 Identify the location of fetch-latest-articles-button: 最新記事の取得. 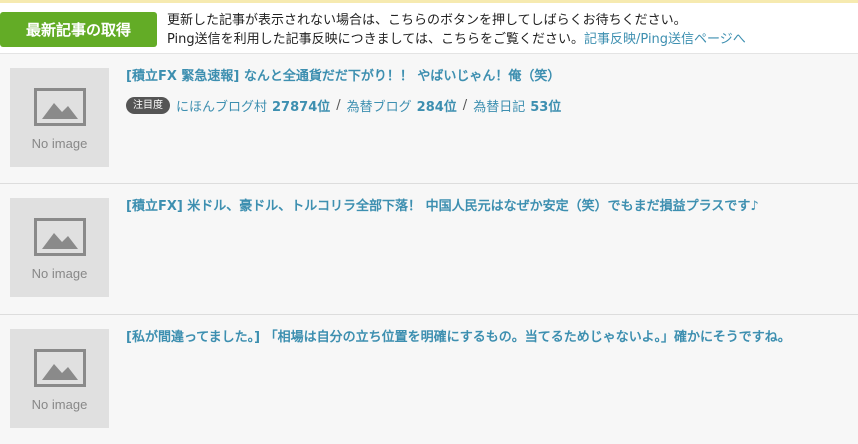
(78, 29).